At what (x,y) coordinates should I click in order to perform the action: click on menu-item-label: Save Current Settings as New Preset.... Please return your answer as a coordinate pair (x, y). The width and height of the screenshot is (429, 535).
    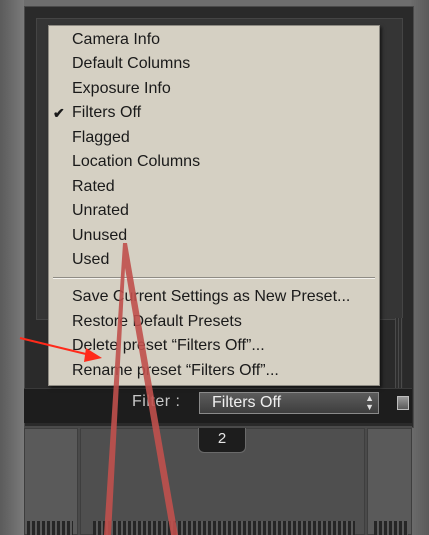
    Looking at the image, I should click on (211, 296).